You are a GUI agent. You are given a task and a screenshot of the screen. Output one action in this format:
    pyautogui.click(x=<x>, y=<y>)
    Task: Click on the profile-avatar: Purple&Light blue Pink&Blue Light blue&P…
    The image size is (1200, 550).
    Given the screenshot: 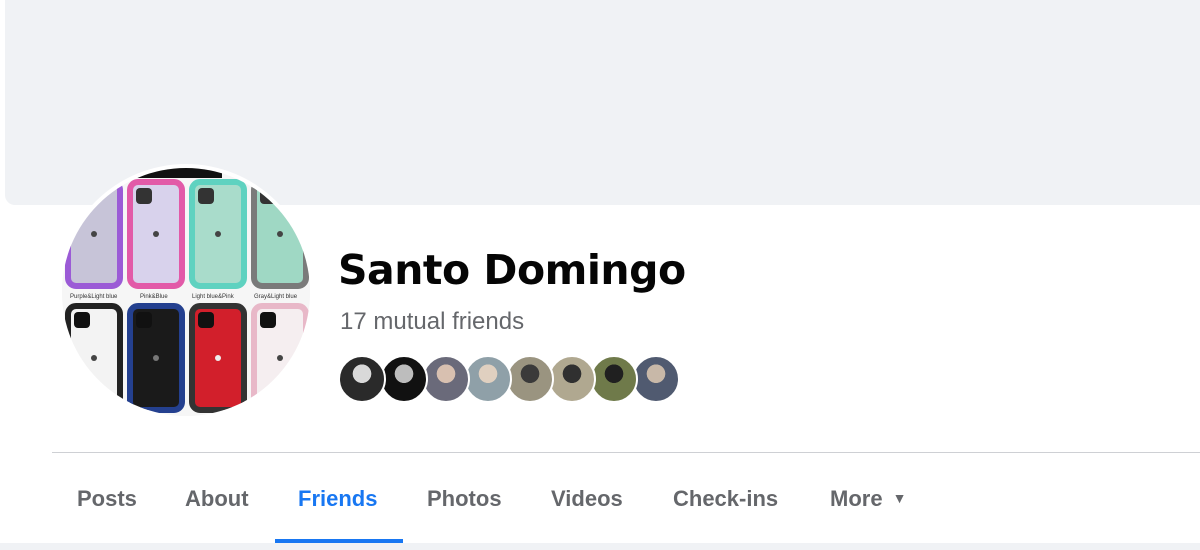 What is the action you would take?
    pyautogui.click(x=186, y=292)
    